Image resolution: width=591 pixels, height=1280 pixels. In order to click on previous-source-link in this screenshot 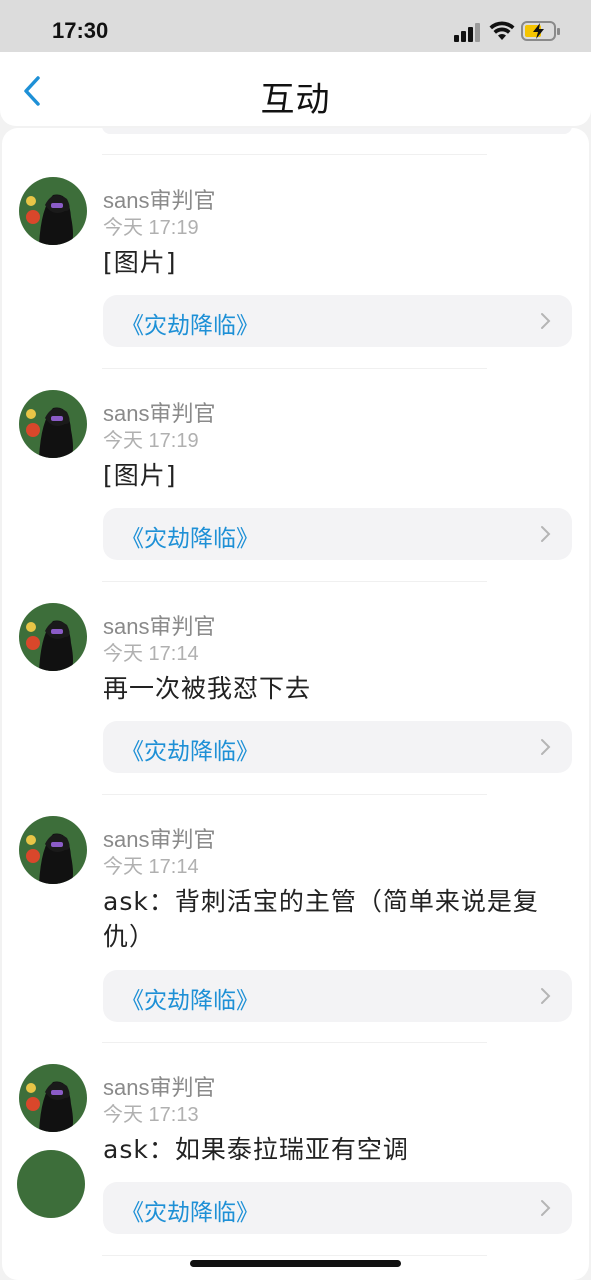, I will do `click(337, 131)`.